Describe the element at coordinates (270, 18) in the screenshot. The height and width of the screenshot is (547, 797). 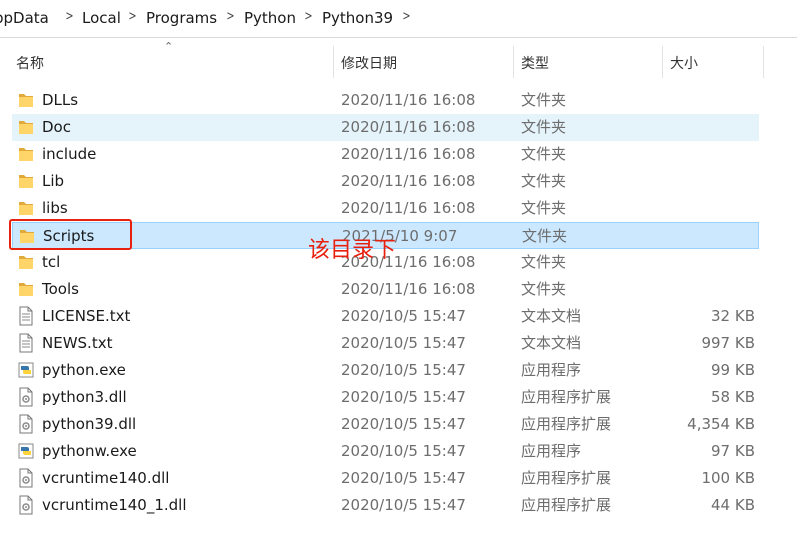
I see `breadcrumb-python: Python` at that location.